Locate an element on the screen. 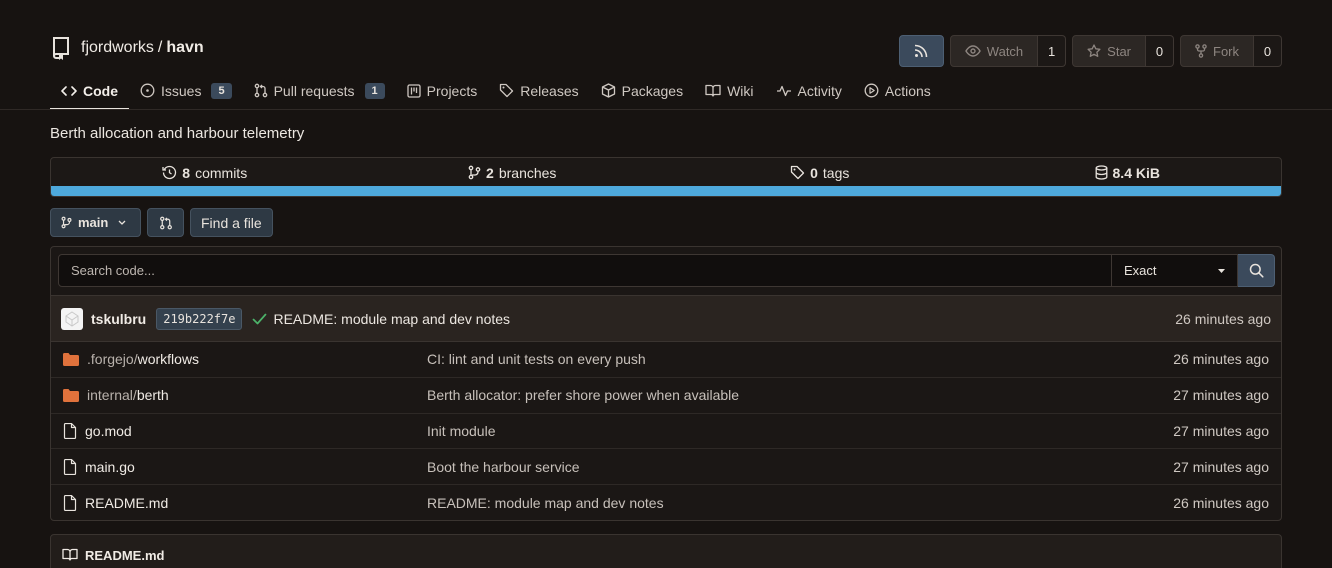 This screenshot has width=1332, height=568. file-commit-message: Init module is located at coordinates (800, 431).